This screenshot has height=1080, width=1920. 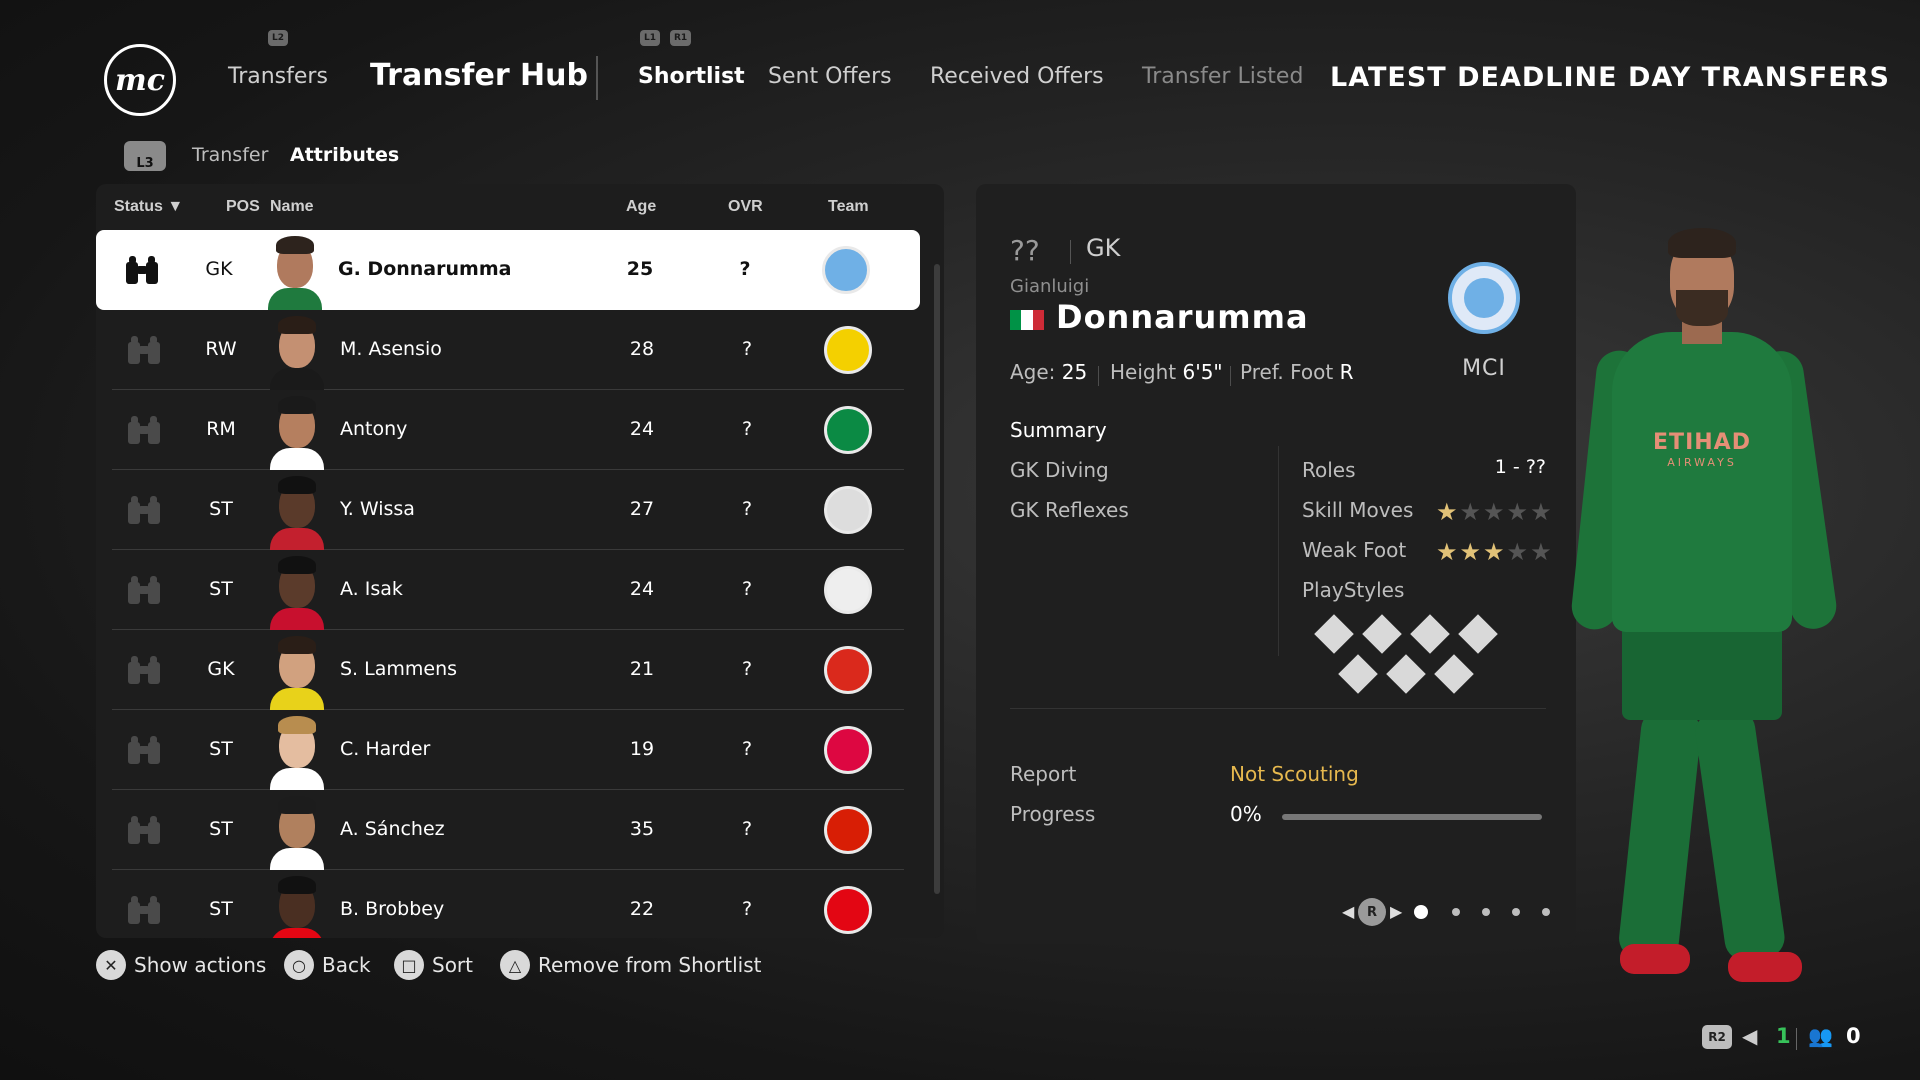 What do you see at coordinates (111, 965) in the screenshot?
I see `cross-button-icon: ✕` at bounding box center [111, 965].